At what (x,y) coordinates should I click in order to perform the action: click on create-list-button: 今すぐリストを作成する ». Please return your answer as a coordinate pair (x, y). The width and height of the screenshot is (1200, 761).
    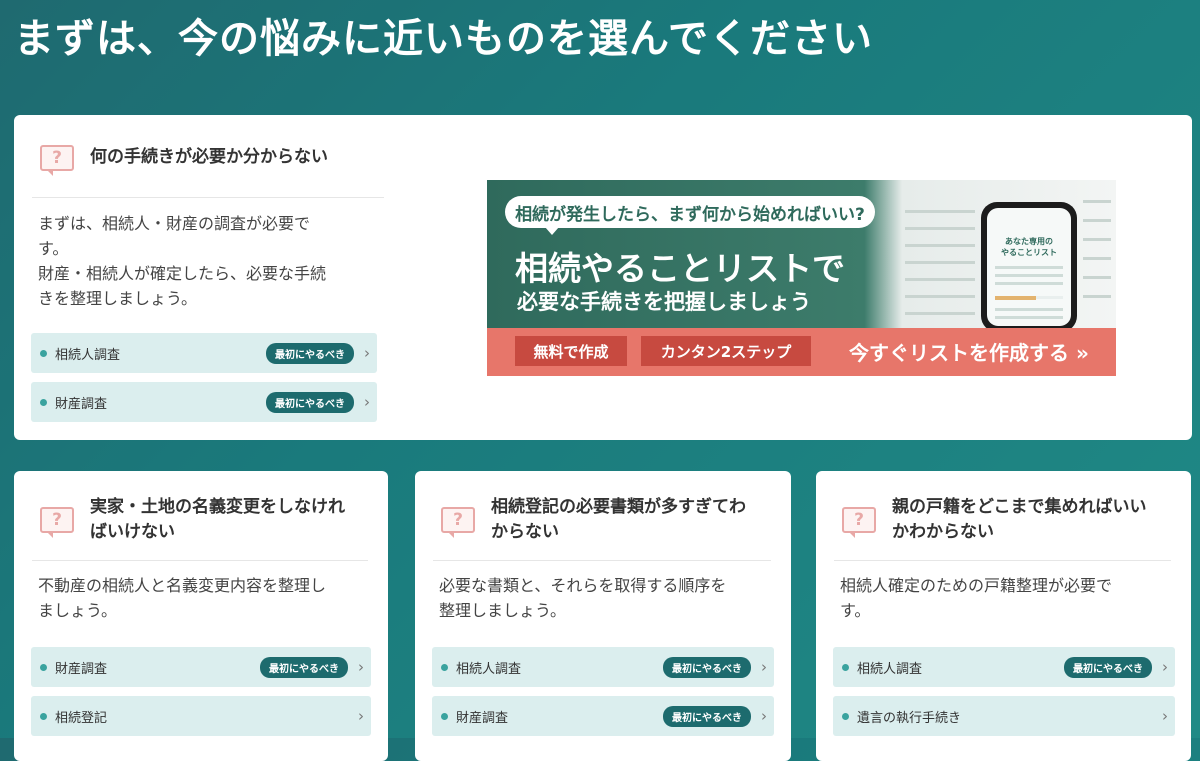
    Looking at the image, I should click on (969, 351).